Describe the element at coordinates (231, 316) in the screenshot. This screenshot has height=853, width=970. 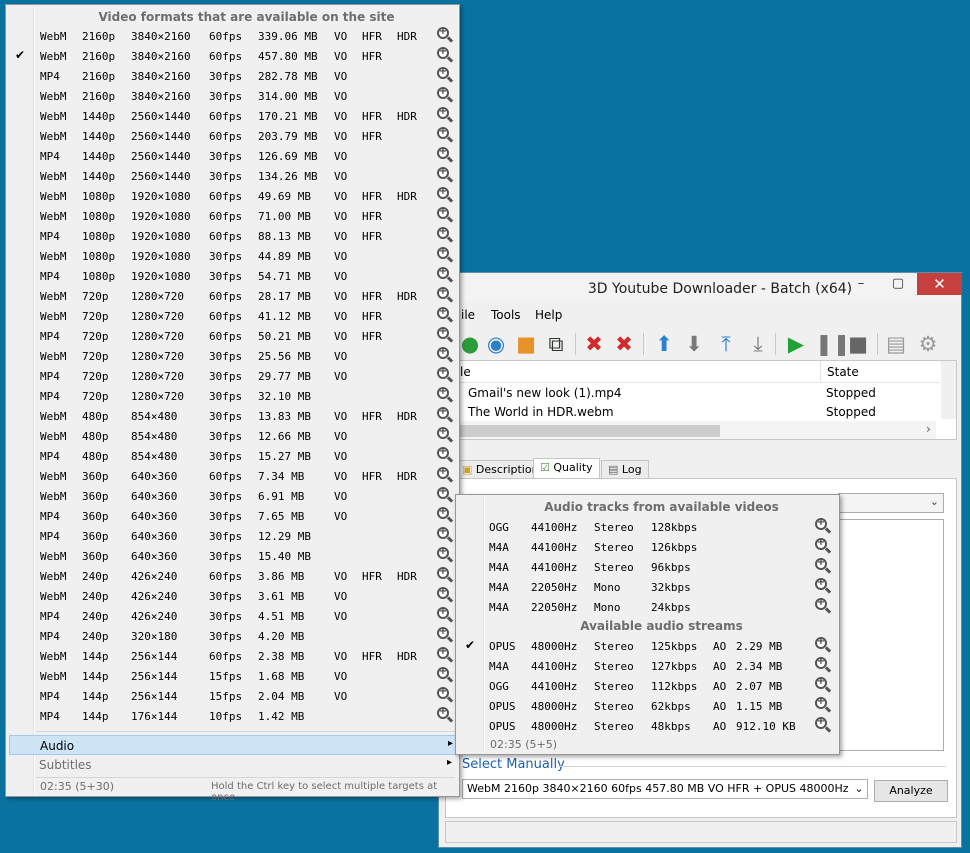
I see `video-format-row: WebM 720p 1280×720 60fps 41.12 MB VO HFR +` at that location.